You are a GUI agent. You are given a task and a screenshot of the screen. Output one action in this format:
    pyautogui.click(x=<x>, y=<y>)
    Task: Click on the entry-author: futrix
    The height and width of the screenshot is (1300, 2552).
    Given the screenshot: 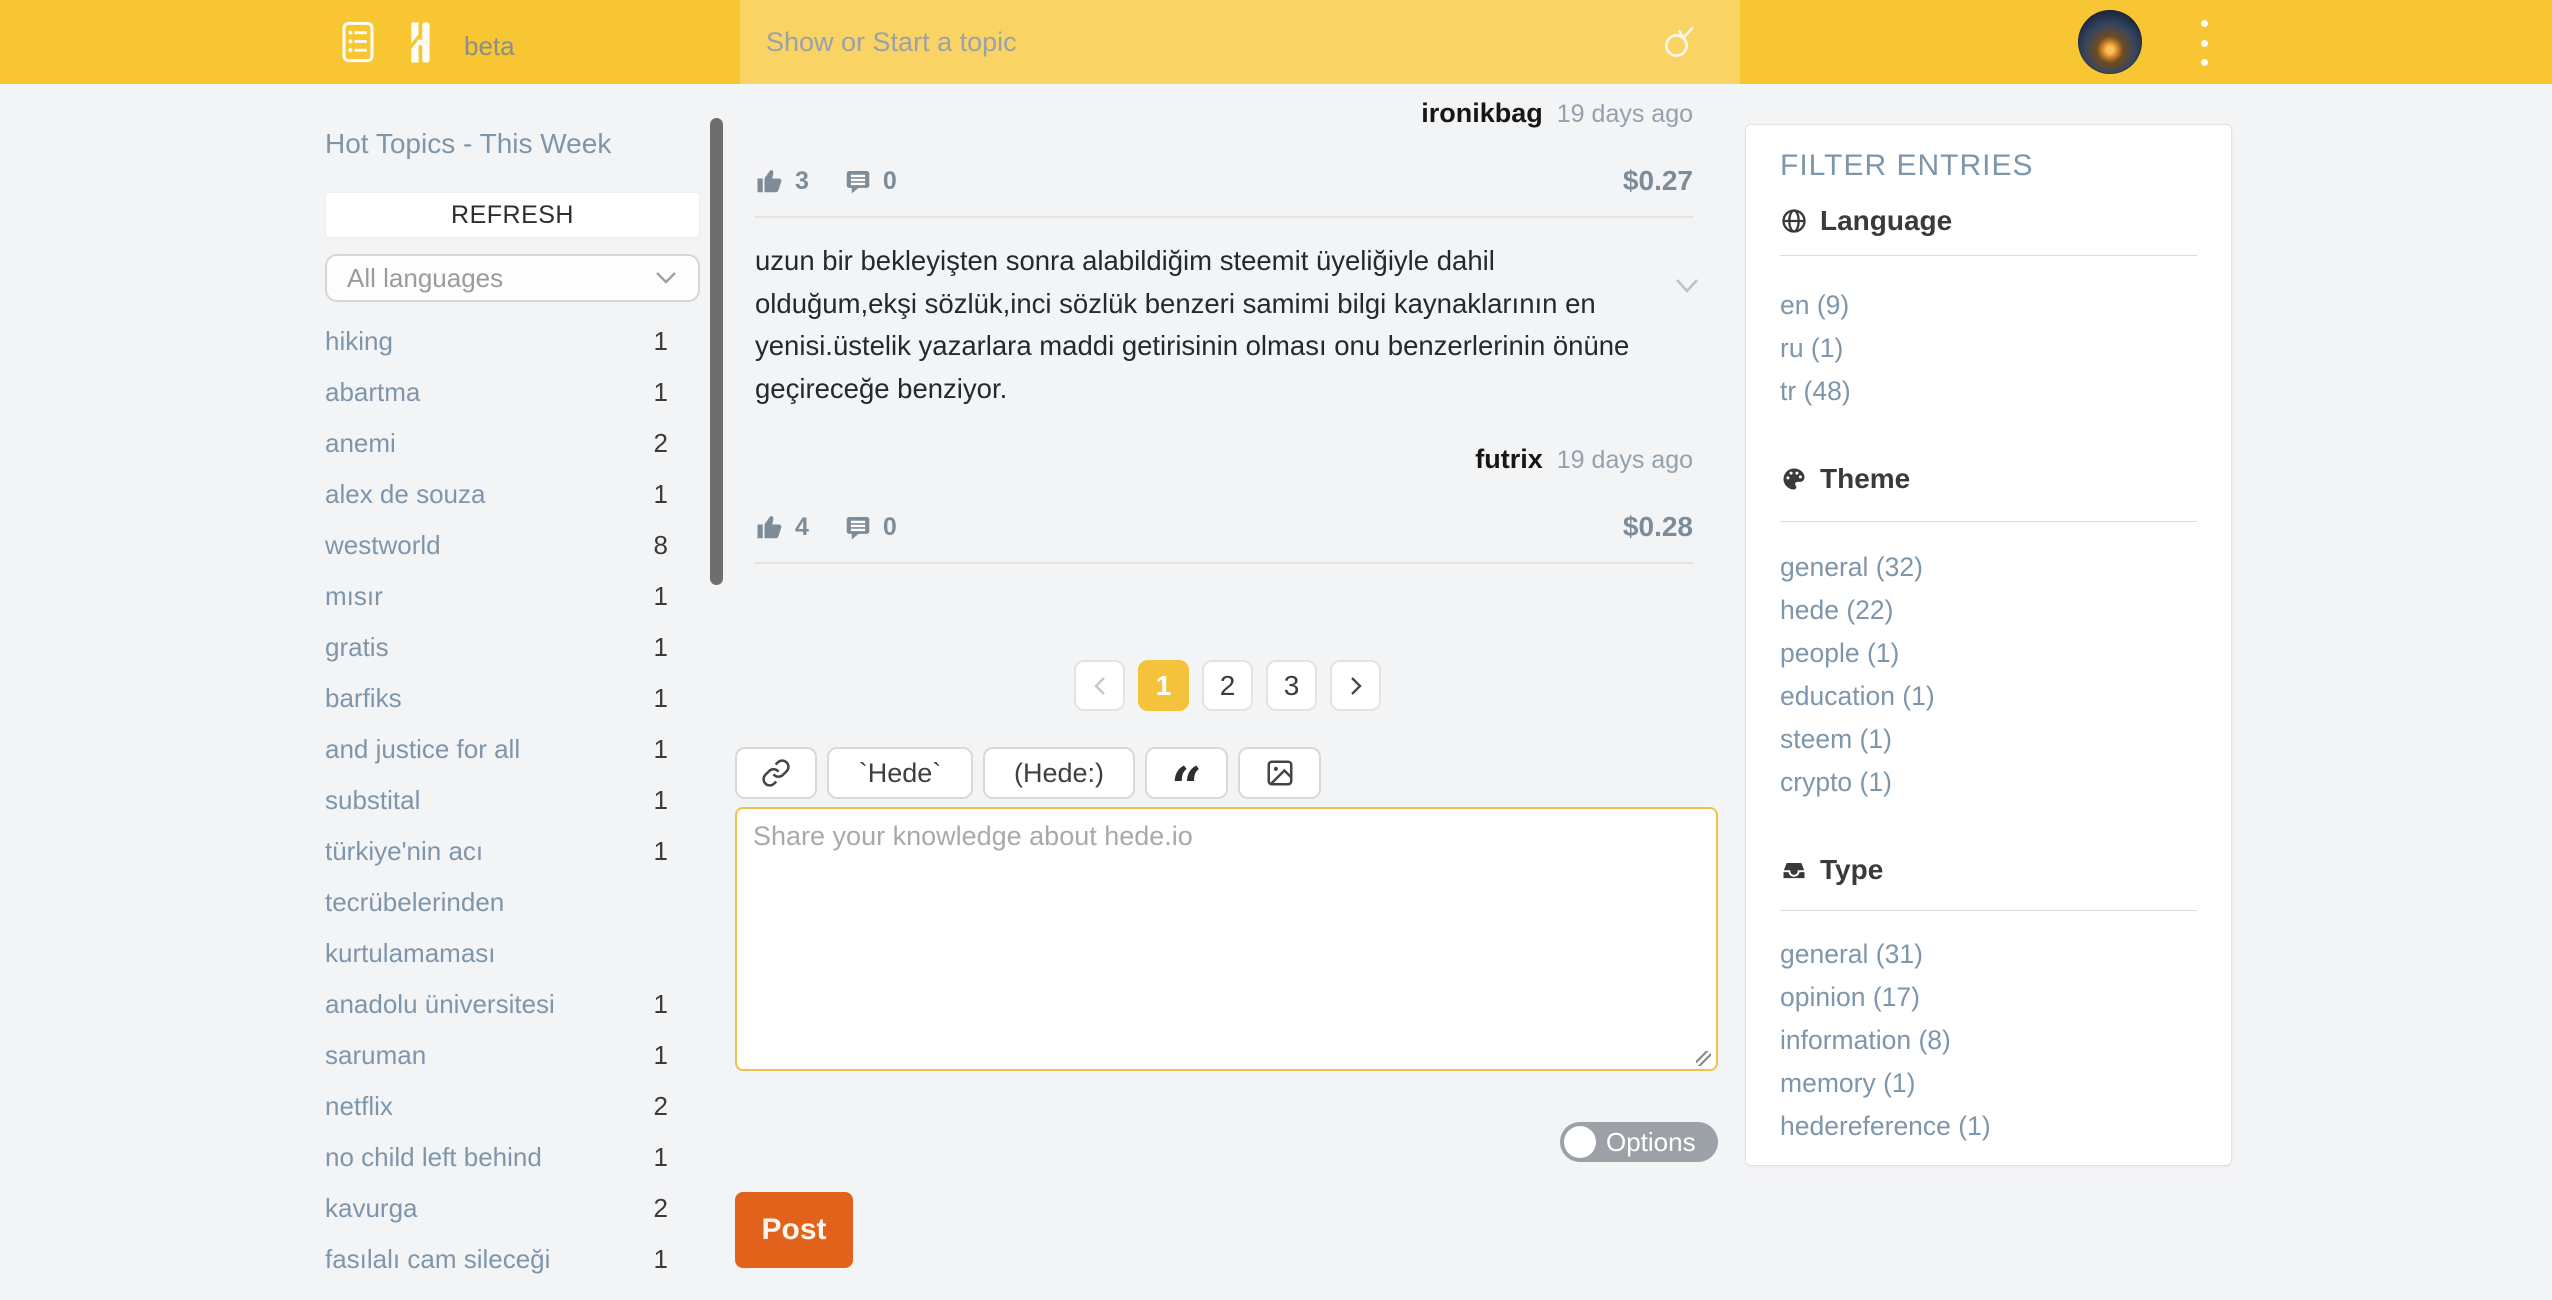 What is the action you would take?
    pyautogui.click(x=1509, y=459)
    